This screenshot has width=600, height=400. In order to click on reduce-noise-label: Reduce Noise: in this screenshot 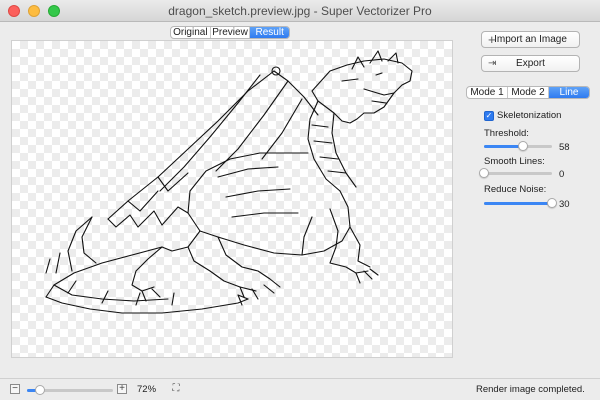, I will do `click(515, 189)`.